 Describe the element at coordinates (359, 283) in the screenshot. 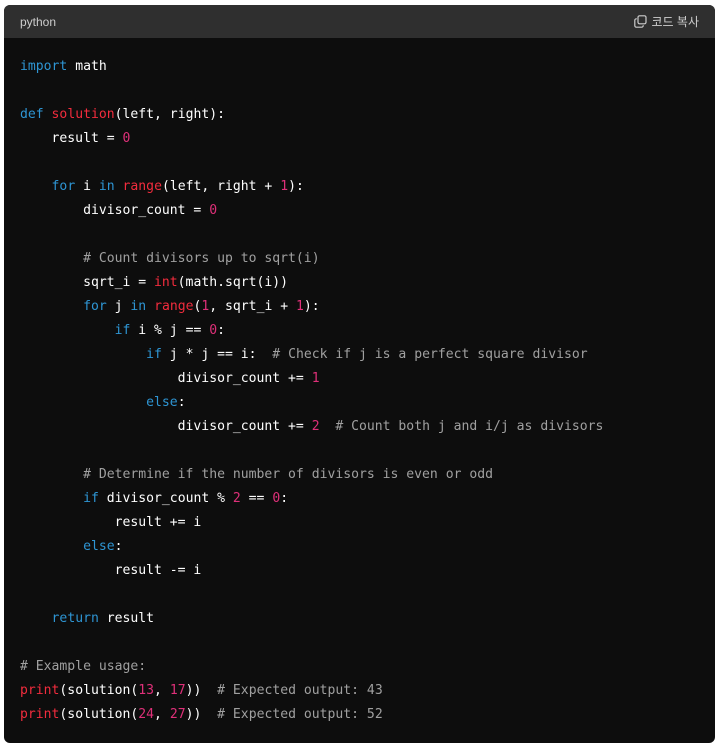

I see `code-line: sqrt_i = int(math.sqrt(i))` at that location.